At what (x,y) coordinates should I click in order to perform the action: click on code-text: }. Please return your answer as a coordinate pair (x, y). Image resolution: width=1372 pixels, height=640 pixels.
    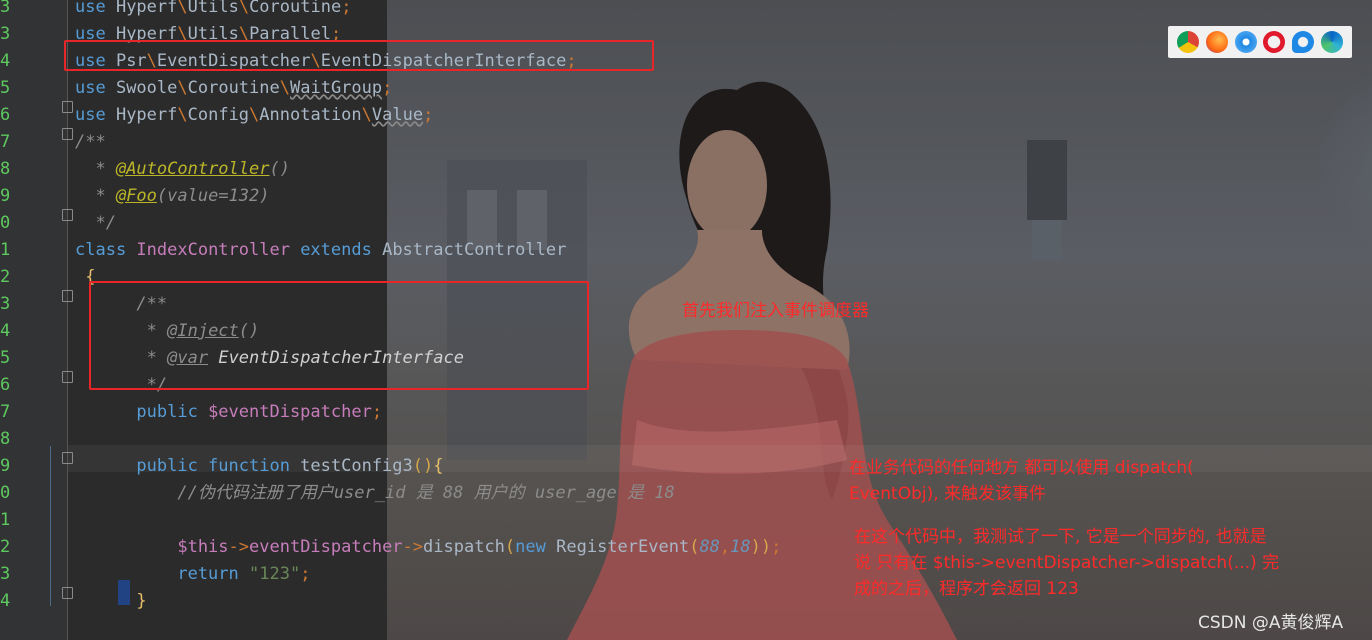
    Looking at the image, I should click on (110, 601).